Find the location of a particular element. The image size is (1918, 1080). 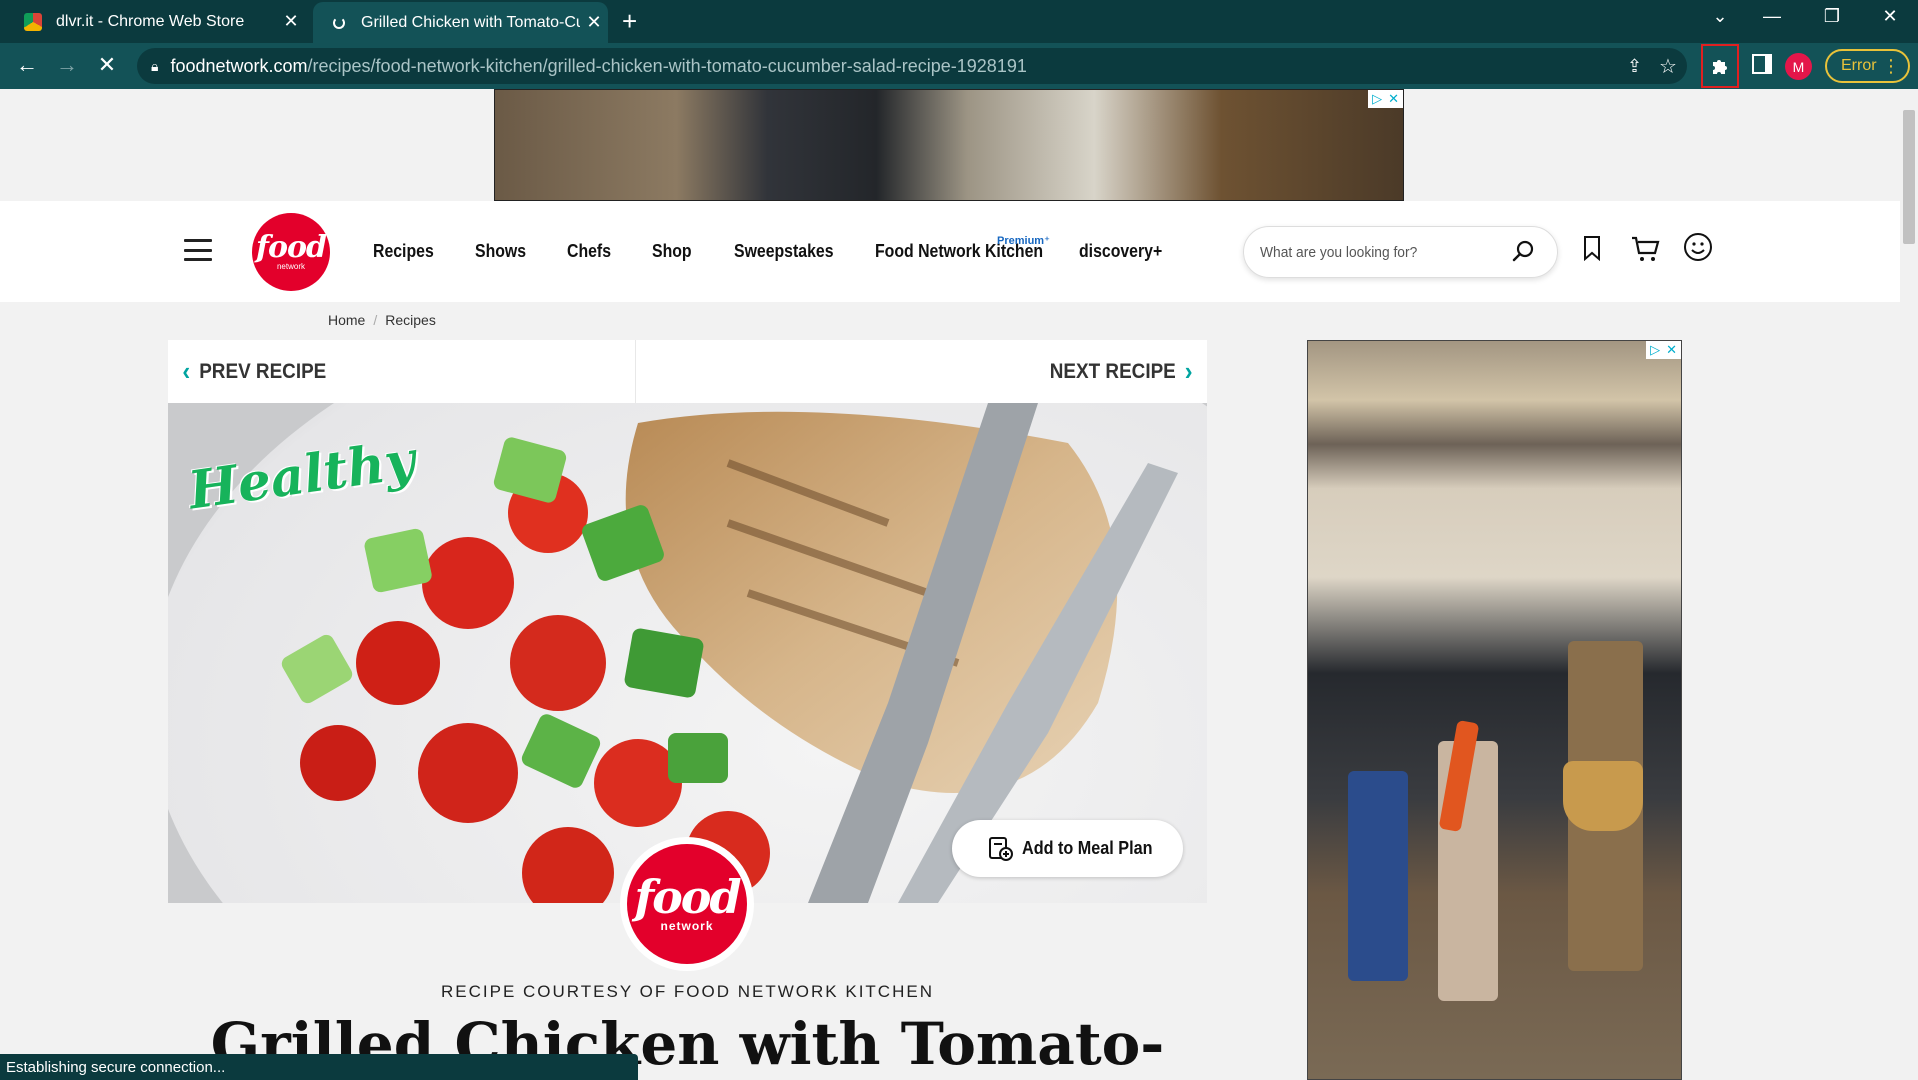

meal-plan-icon is located at coordinates (1001, 848).